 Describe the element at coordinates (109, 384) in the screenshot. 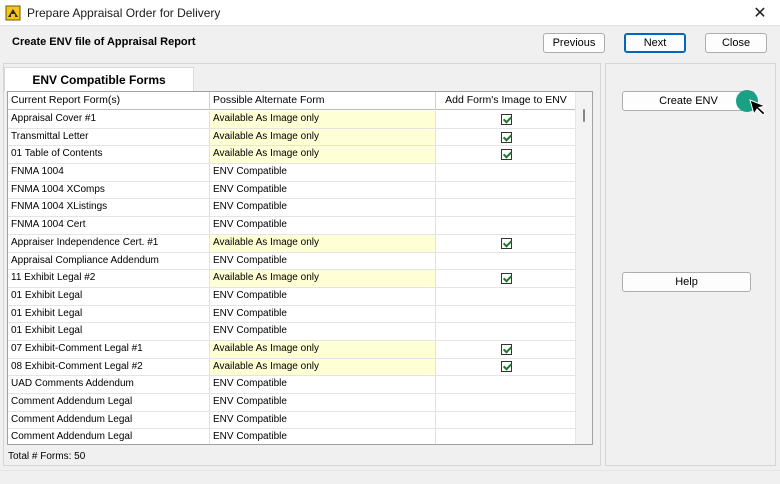

I see `cell-current-form: UAD Comments Addendum` at that location.